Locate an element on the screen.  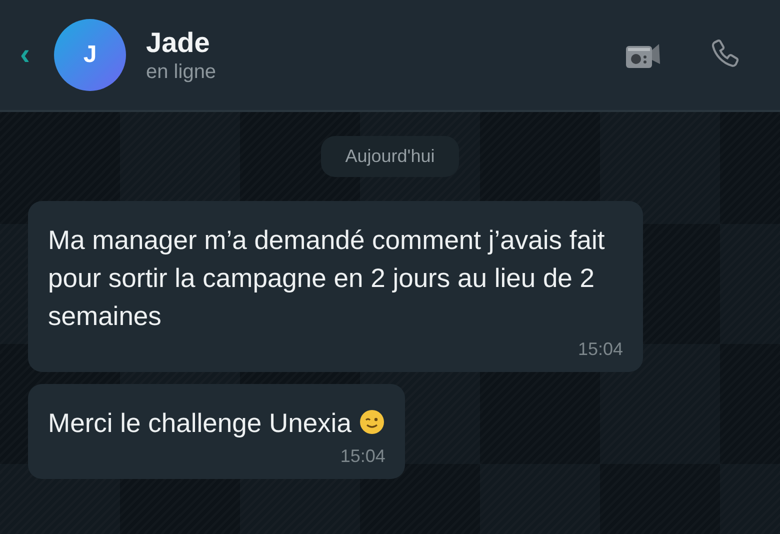
contact-status: en ligne is located at coordinates (182, 72).